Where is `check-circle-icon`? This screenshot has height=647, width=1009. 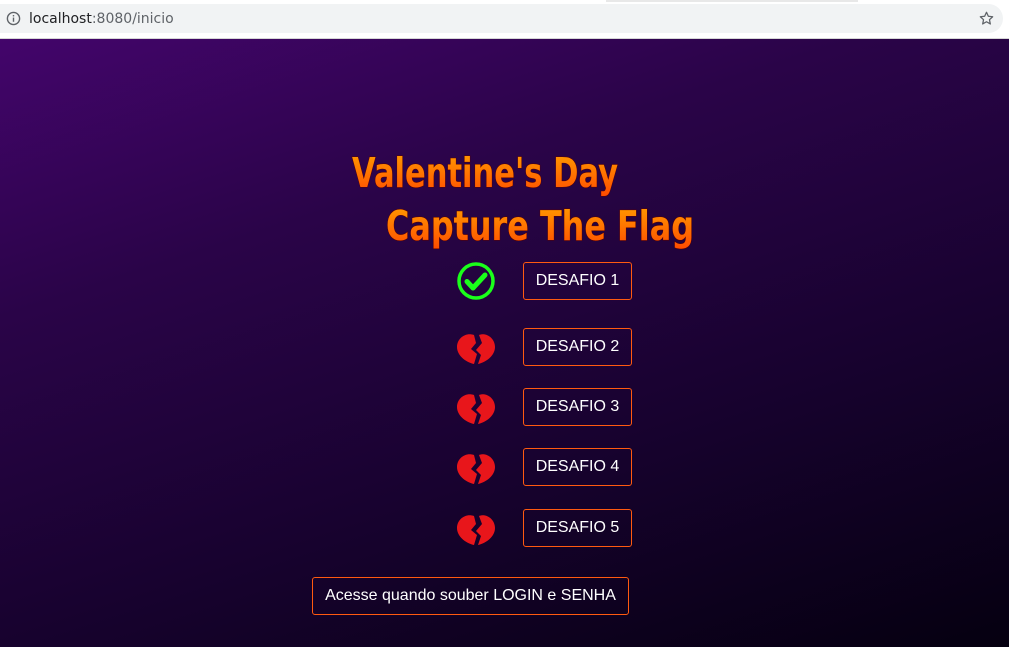
check-circle-icon is located at coordinates (476, 281).